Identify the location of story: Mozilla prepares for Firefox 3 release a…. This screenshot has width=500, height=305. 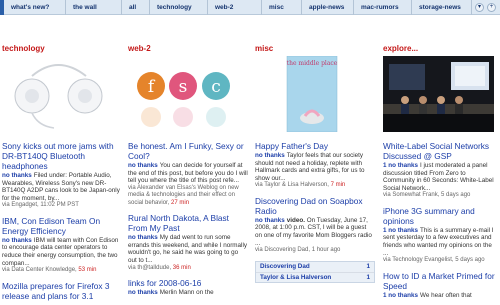
(62, 291).